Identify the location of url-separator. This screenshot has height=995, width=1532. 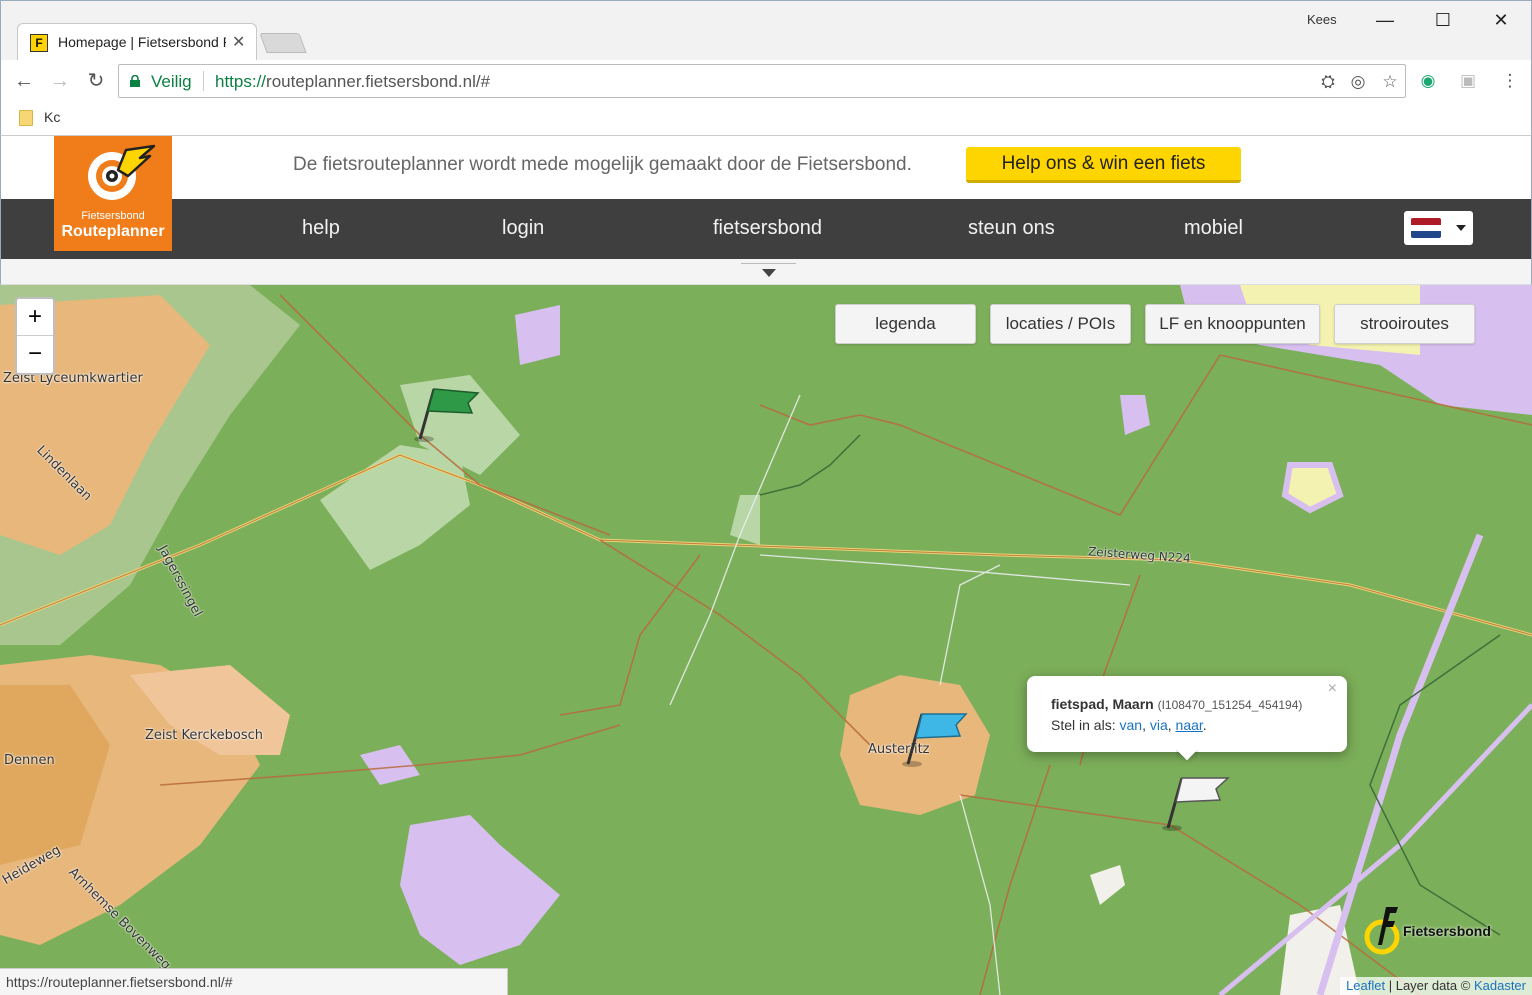
(203, 81).